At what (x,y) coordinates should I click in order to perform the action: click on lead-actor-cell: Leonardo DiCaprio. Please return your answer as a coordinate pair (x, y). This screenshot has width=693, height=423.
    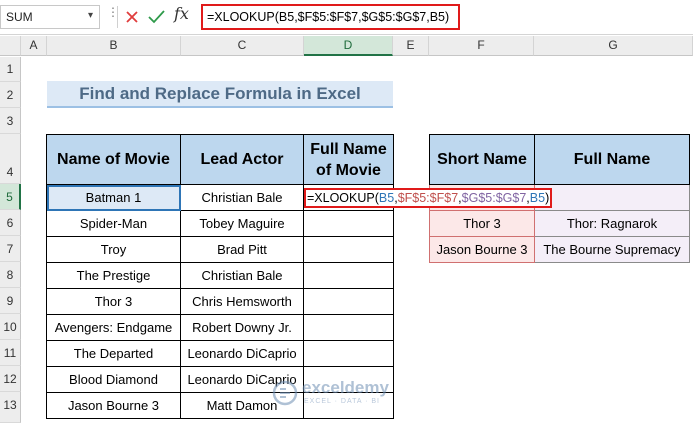
    Looking at the image, I should click on (242, 353).